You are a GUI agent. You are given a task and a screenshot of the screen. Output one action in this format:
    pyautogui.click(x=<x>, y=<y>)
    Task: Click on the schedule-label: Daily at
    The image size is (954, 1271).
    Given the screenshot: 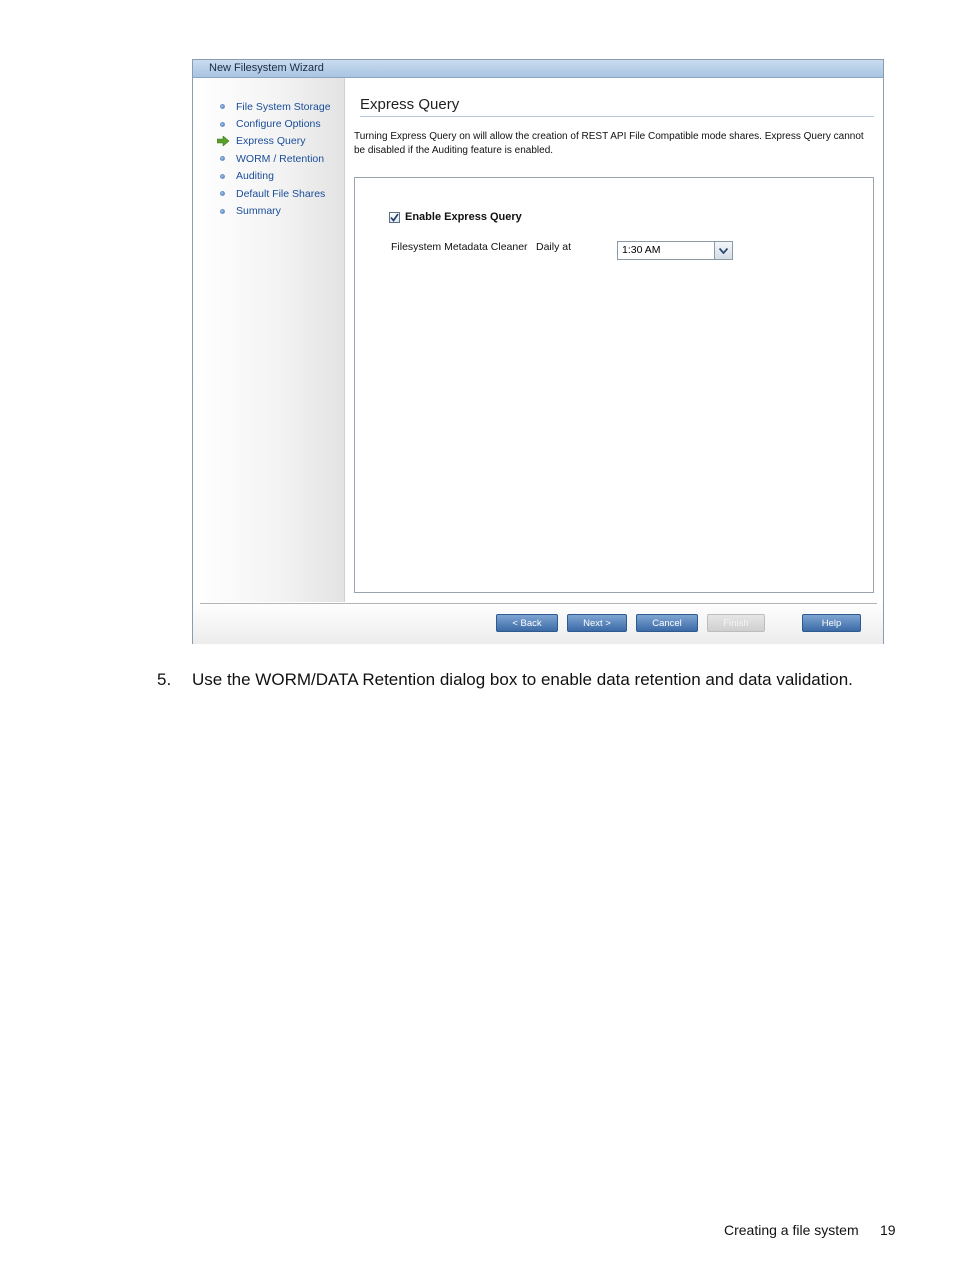 What is the action you would take?
    pyautogui.click(x=554, y=247)
    